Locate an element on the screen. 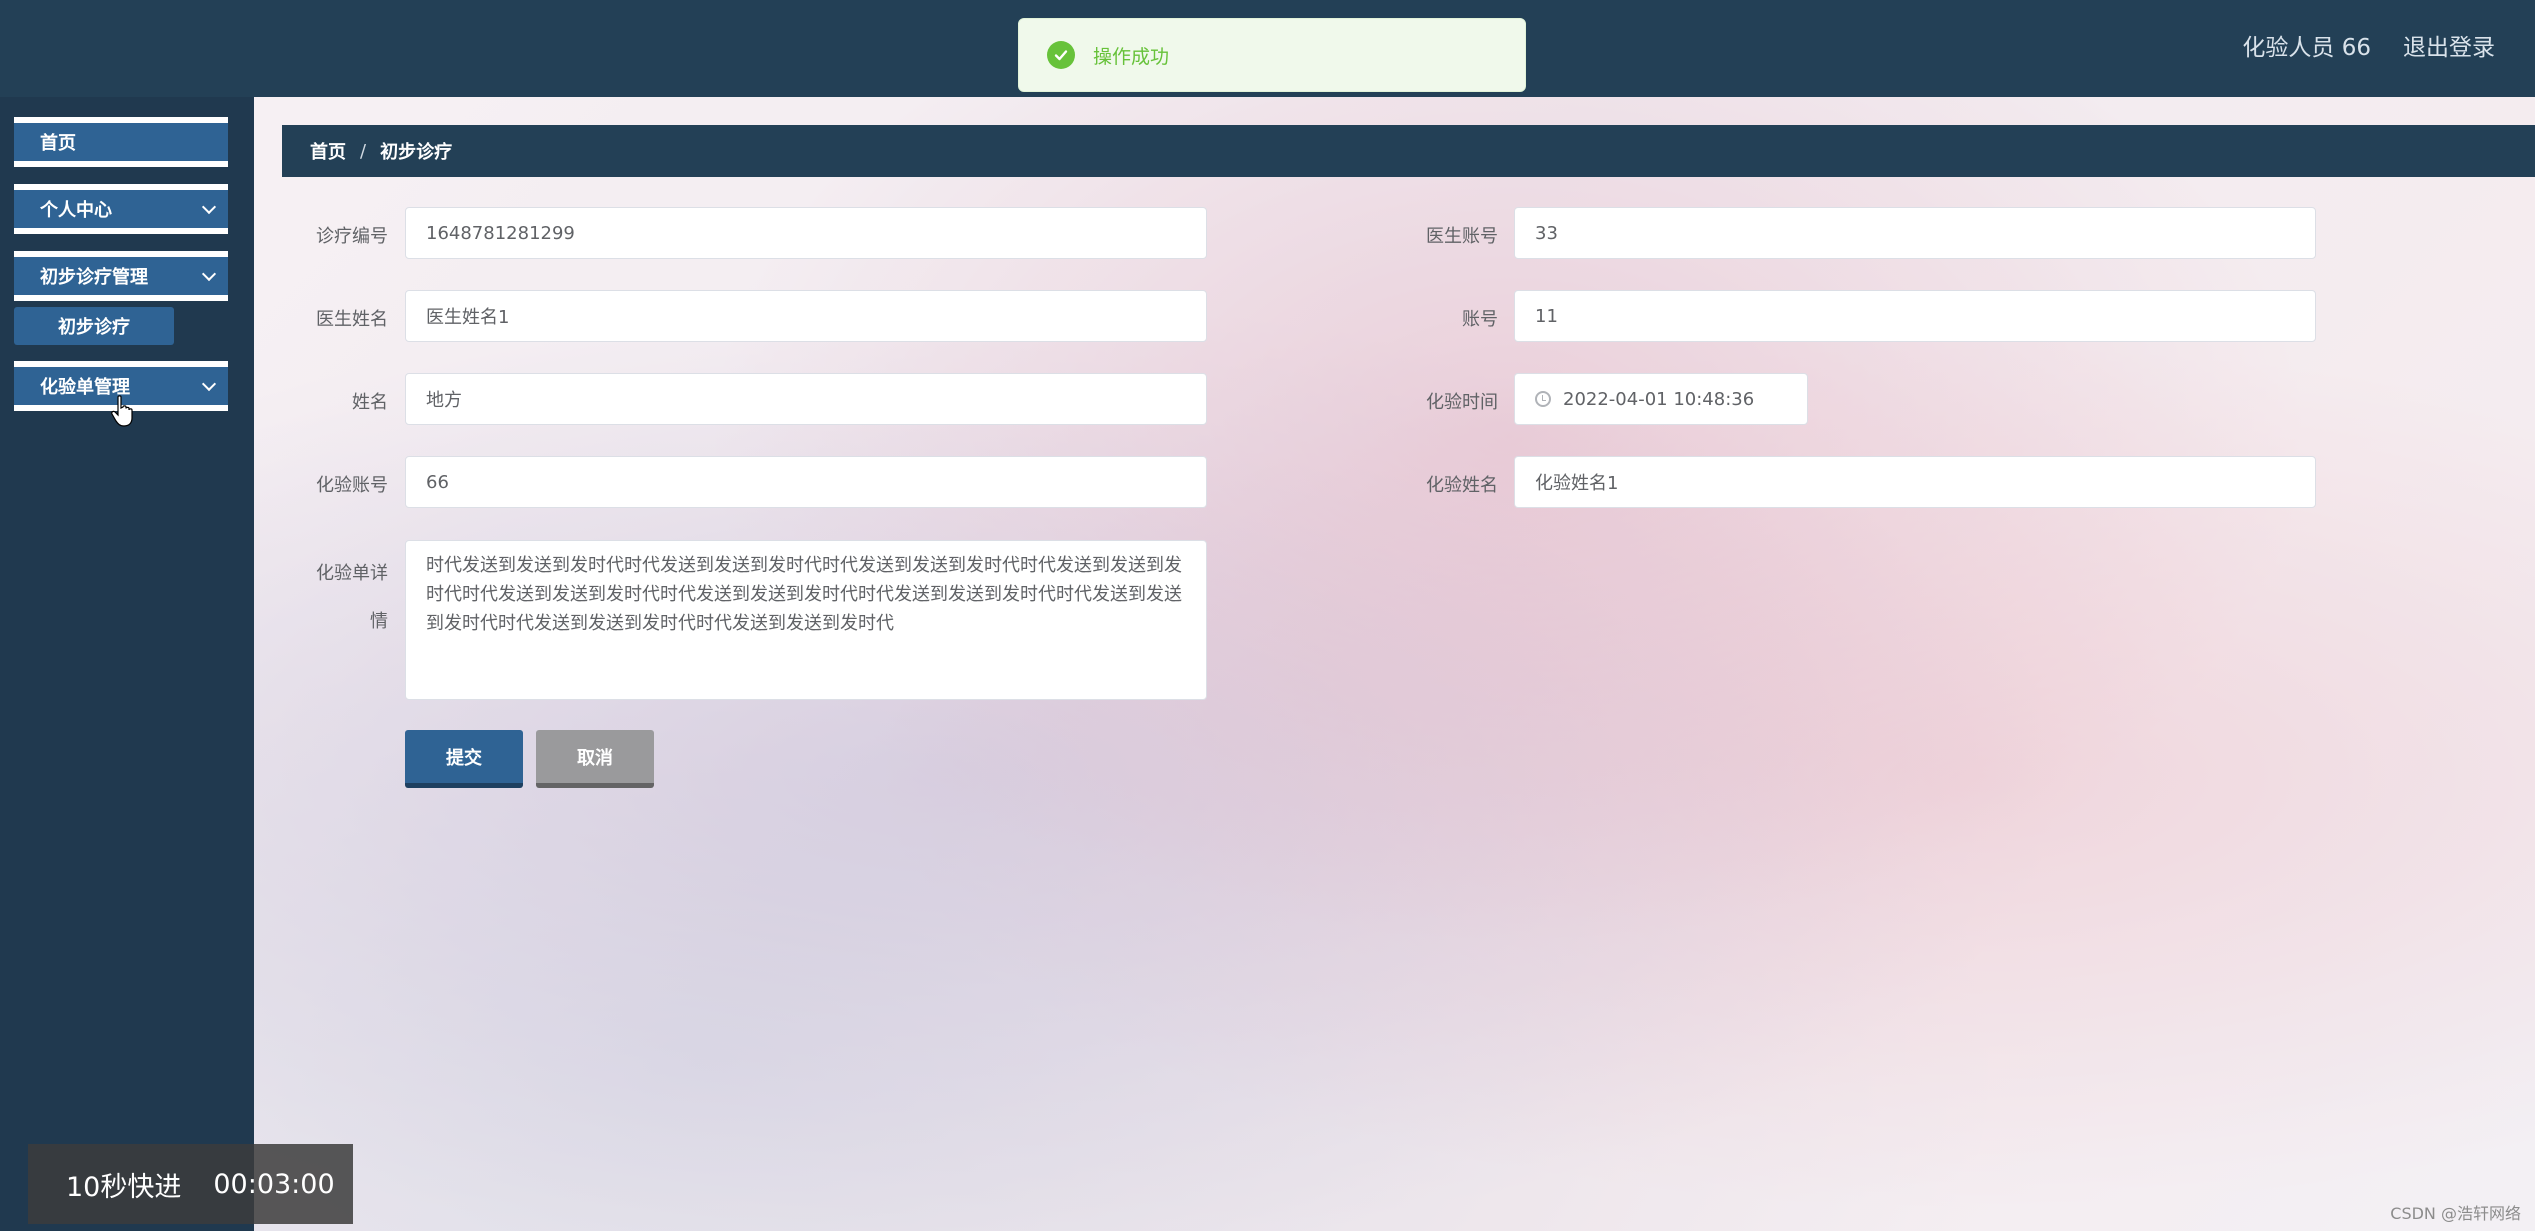  sidebar-subitem-diagnosis: 初步诊疗 is located at coordinates (94, 326).